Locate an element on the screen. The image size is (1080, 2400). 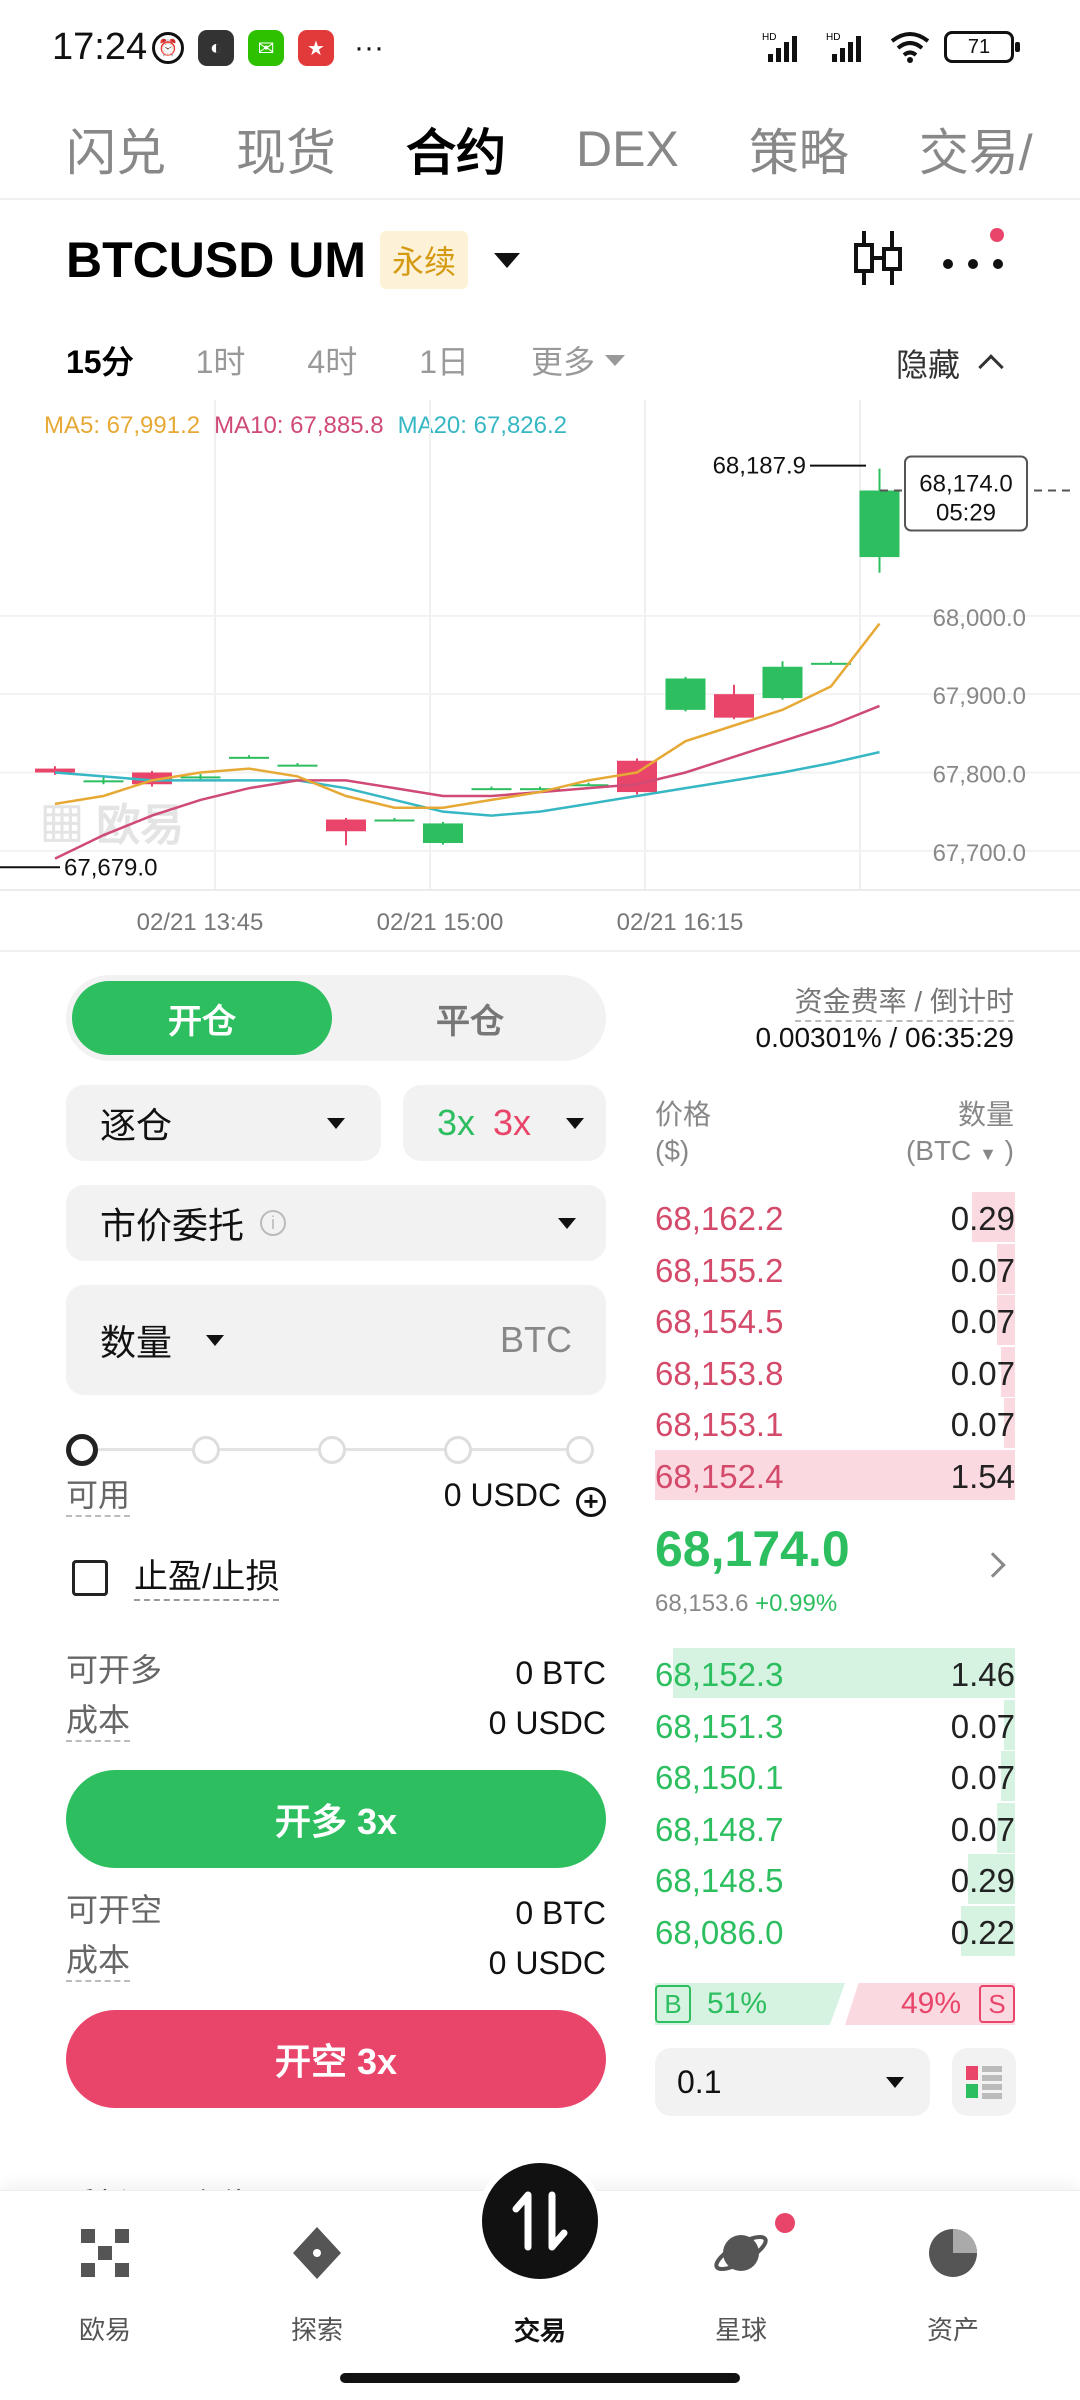
market-tabs: 闪兑 现货 合约 DEX 策略 交易/ is located at coordinates (540, 150).